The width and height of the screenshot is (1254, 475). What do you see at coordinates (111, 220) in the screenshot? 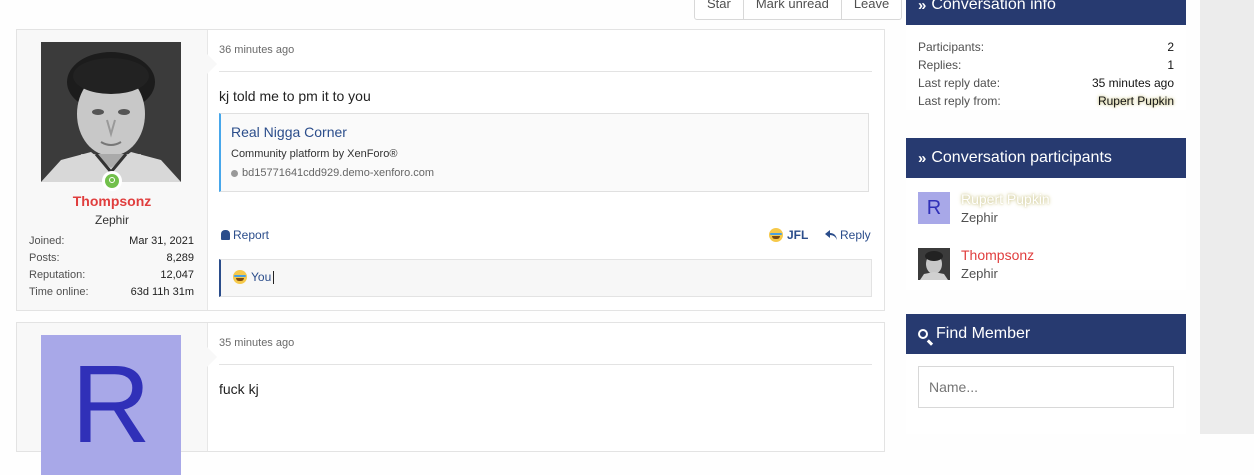
I see `user-title: Zephir` at bounding box center [111, 220].